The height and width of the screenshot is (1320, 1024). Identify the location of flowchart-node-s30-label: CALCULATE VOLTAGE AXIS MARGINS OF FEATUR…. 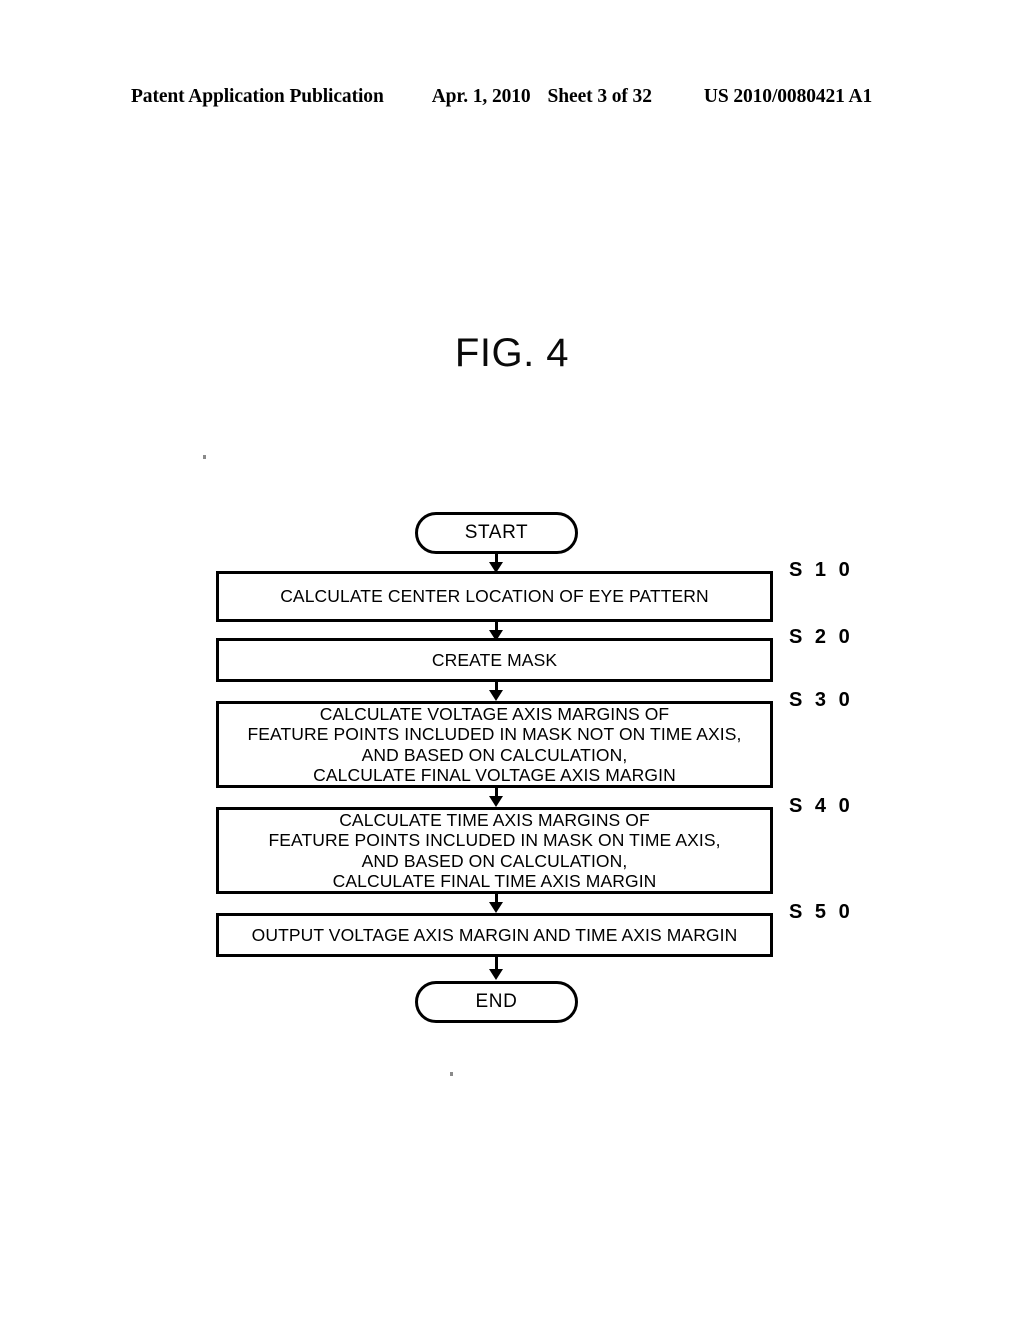
(494, 744).